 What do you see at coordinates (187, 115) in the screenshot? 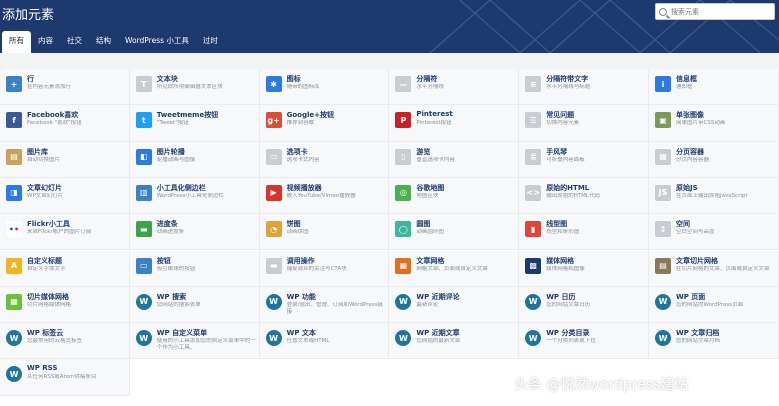
I see `element-name: Tweetmeme按钮` at bounding box center [187, 115].